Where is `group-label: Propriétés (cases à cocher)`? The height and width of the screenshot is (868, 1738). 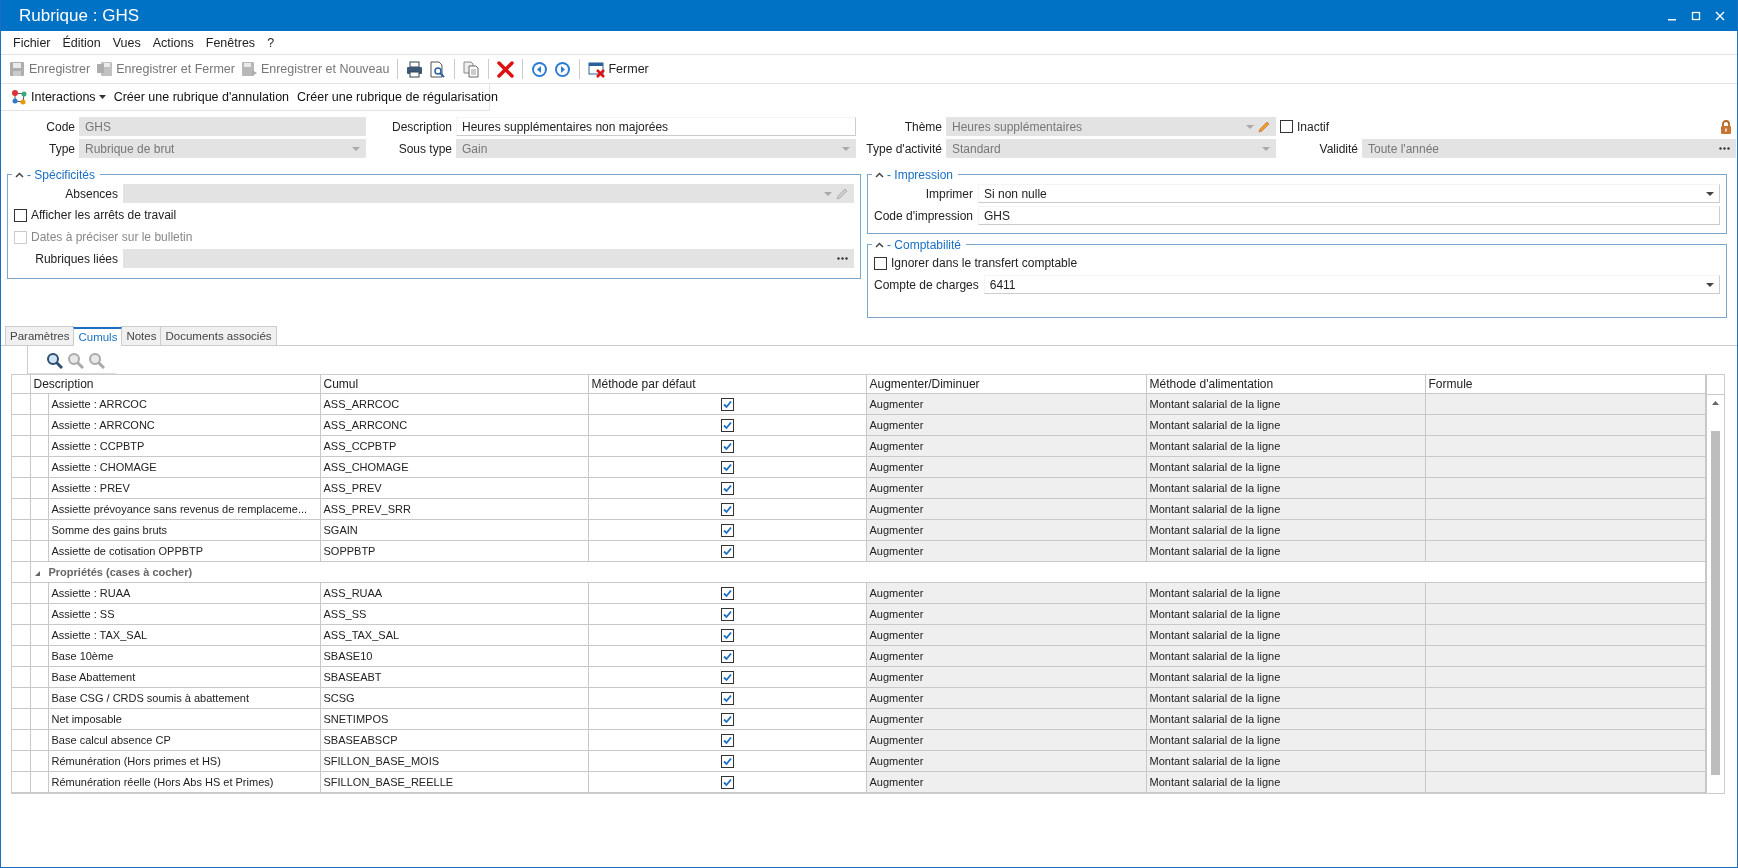 group-label: Propriétés (cases à cocher) is located at coordinates (120, 572).